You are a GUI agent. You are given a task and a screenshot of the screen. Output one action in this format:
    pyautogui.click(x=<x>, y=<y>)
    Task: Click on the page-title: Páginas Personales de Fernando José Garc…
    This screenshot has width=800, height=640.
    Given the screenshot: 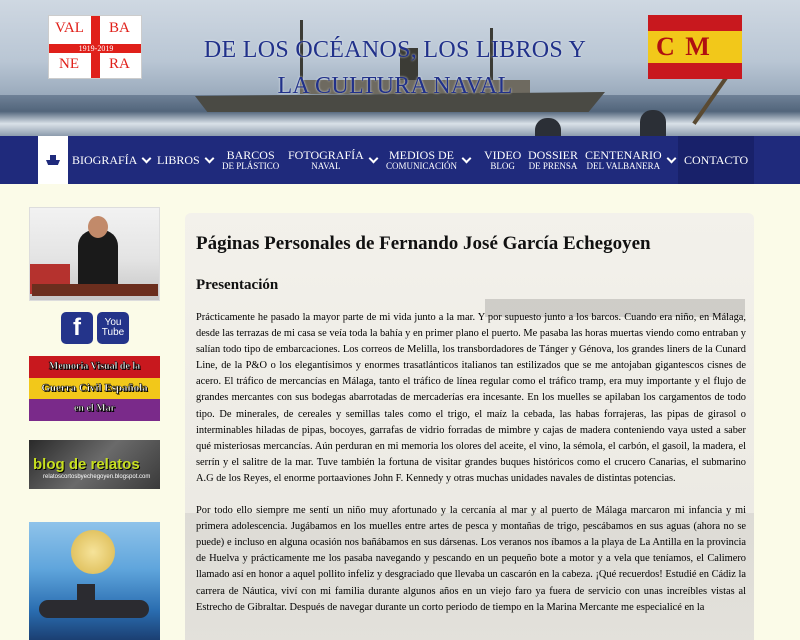 What is the action you would take?
    pyautogui.click(x=423, y=243)
    